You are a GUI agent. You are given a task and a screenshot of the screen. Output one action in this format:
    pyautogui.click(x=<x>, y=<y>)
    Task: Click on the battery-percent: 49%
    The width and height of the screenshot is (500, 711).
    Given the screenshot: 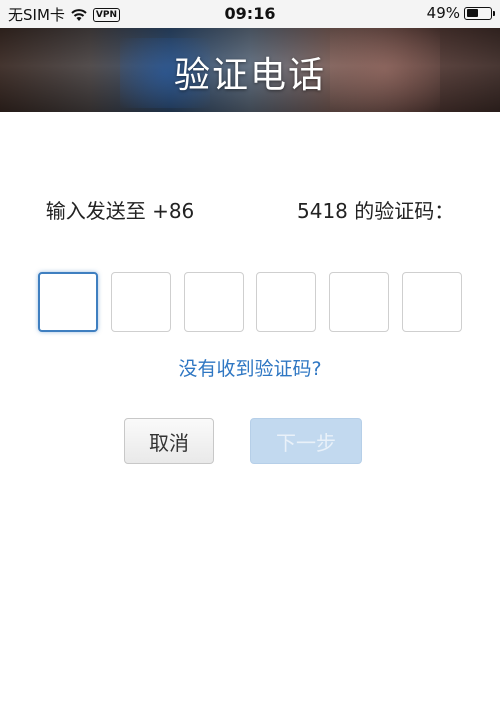 What is the action you would take?
    pyautogui.click(x=443, y=13)
    